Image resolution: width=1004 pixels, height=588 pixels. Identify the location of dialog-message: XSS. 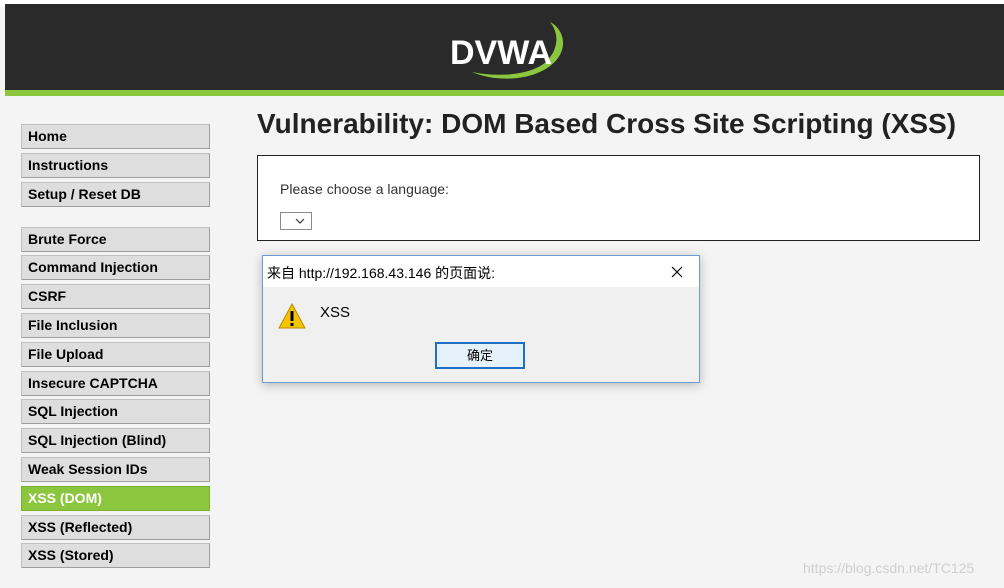
(335, 312).